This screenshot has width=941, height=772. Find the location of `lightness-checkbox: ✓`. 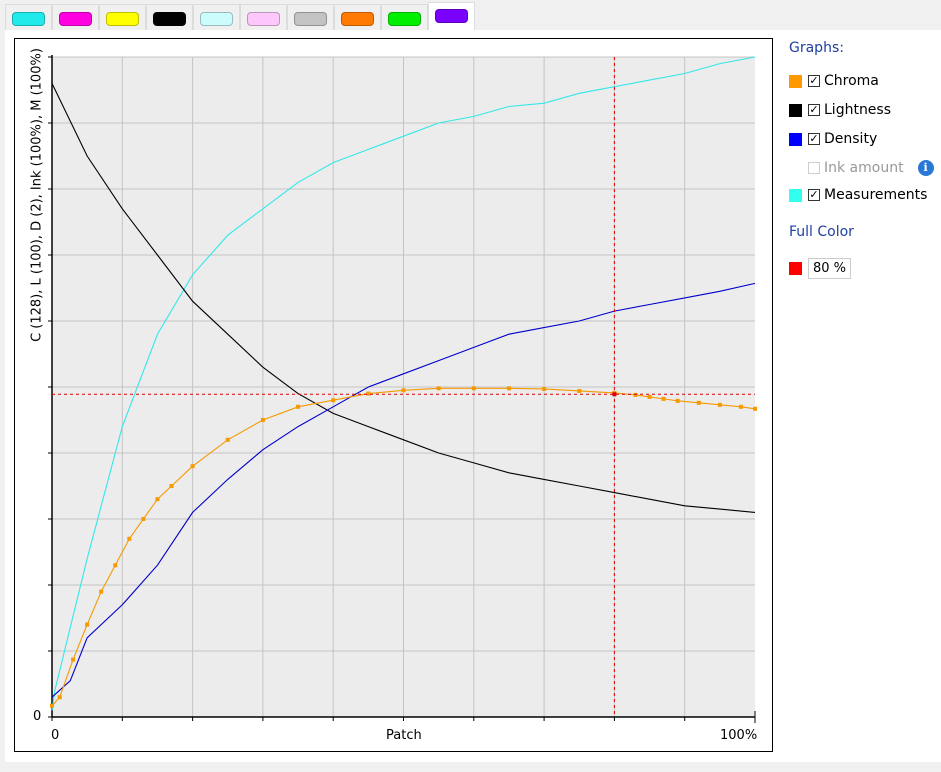

lightness-checkbox: ✓ is located at coordinates (814, 110).